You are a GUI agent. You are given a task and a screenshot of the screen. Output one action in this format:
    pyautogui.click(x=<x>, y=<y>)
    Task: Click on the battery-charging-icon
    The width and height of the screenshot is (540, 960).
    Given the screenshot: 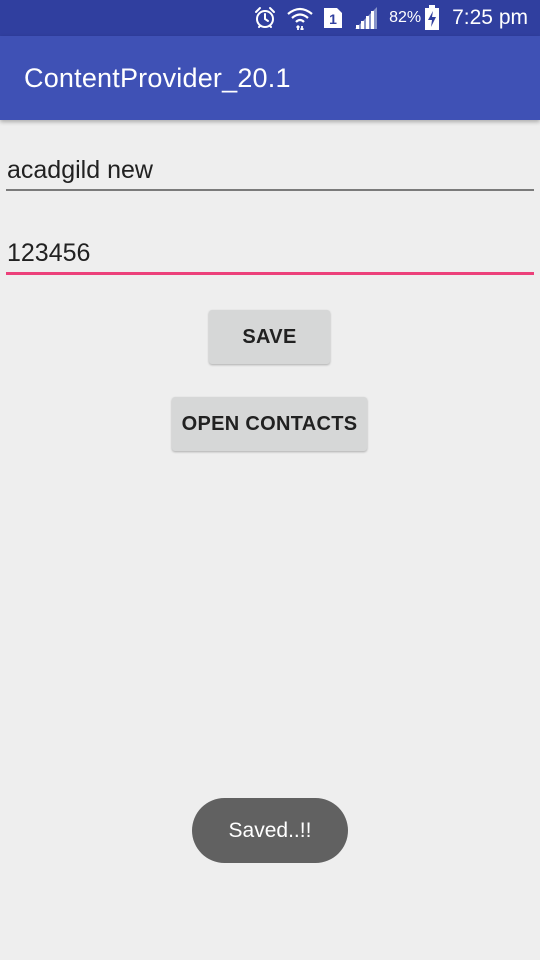 What is the action you would take?
    pyautogui.click(x=432, y=18)
    